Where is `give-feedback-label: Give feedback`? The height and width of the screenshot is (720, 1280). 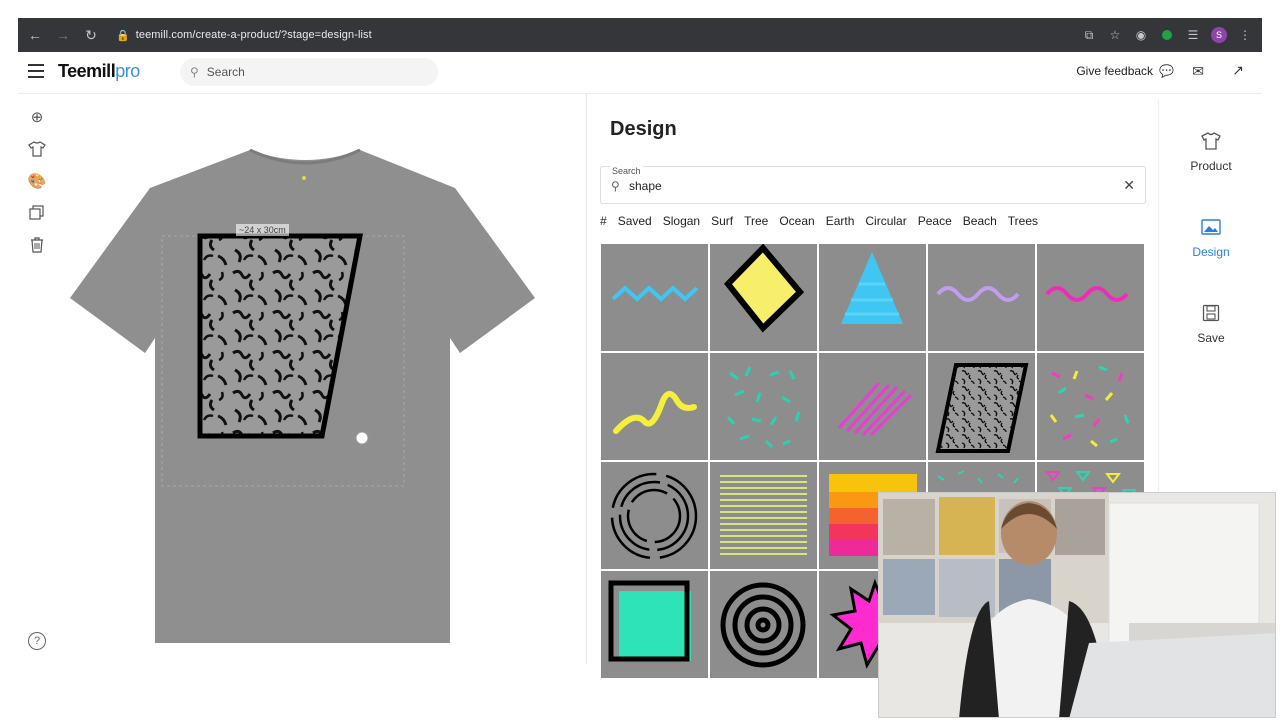 give-feedback-label: Give feedback is located at coordinates (1115, 71).